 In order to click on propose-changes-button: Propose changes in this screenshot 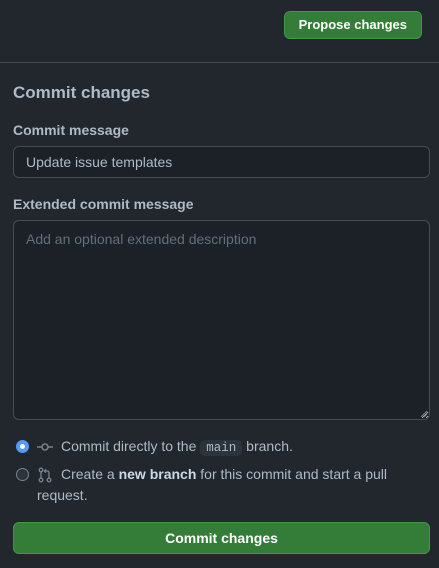, I will do `click(352, 25)`.